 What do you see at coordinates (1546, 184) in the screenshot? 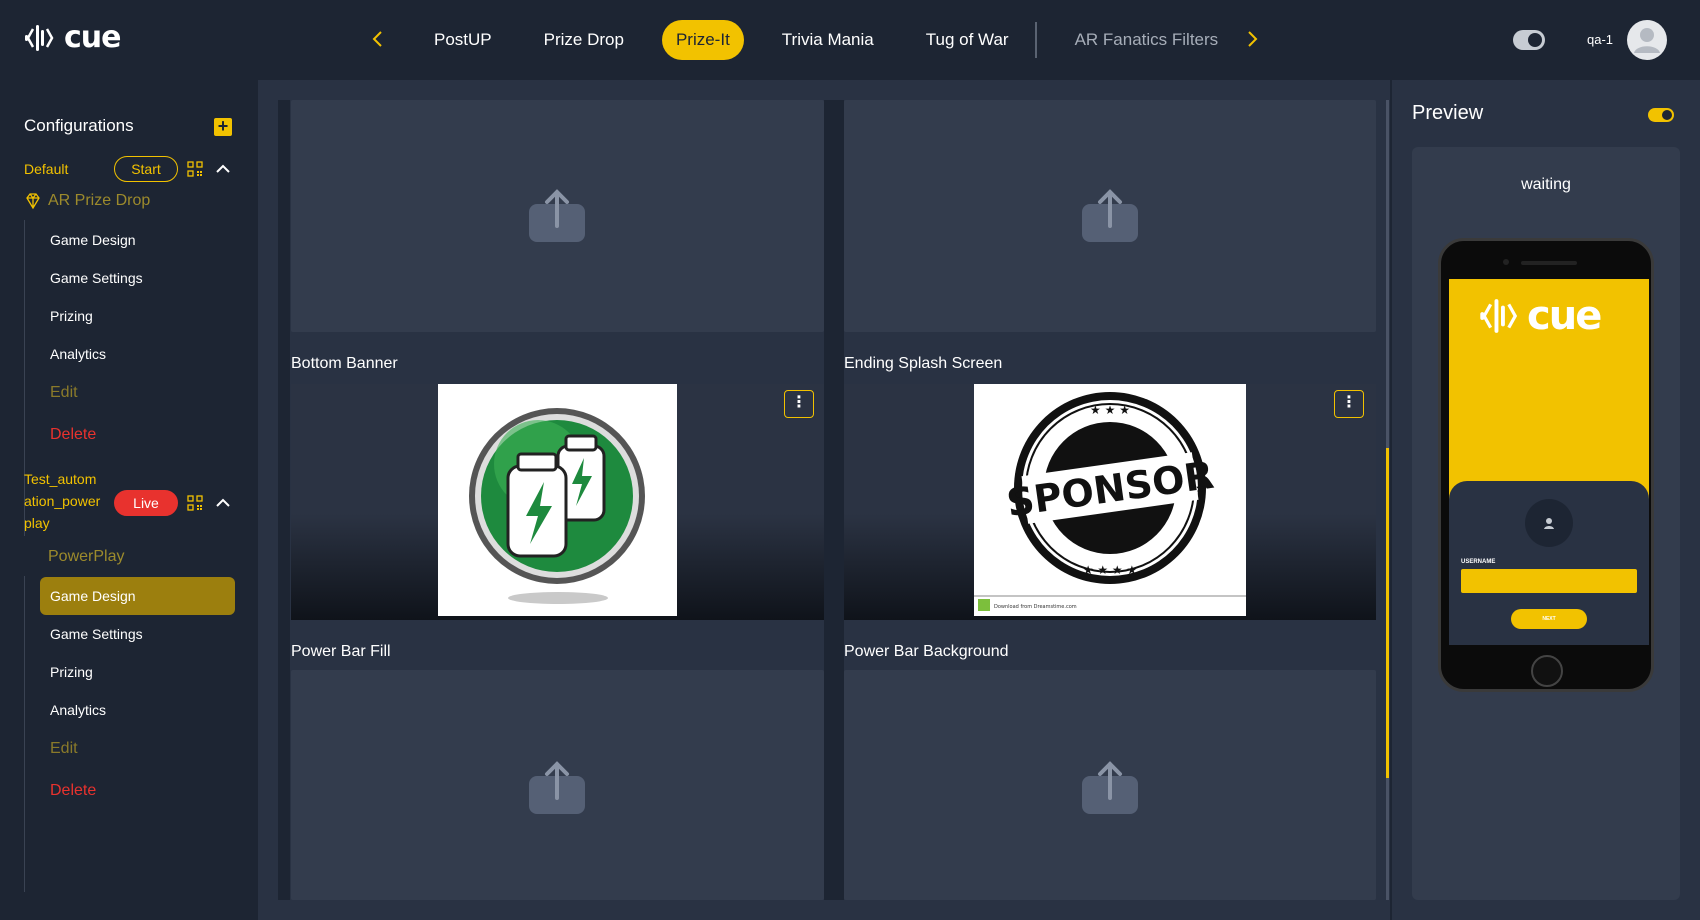
I see `preview-status: waiting` at bounding box center [1546, 184].